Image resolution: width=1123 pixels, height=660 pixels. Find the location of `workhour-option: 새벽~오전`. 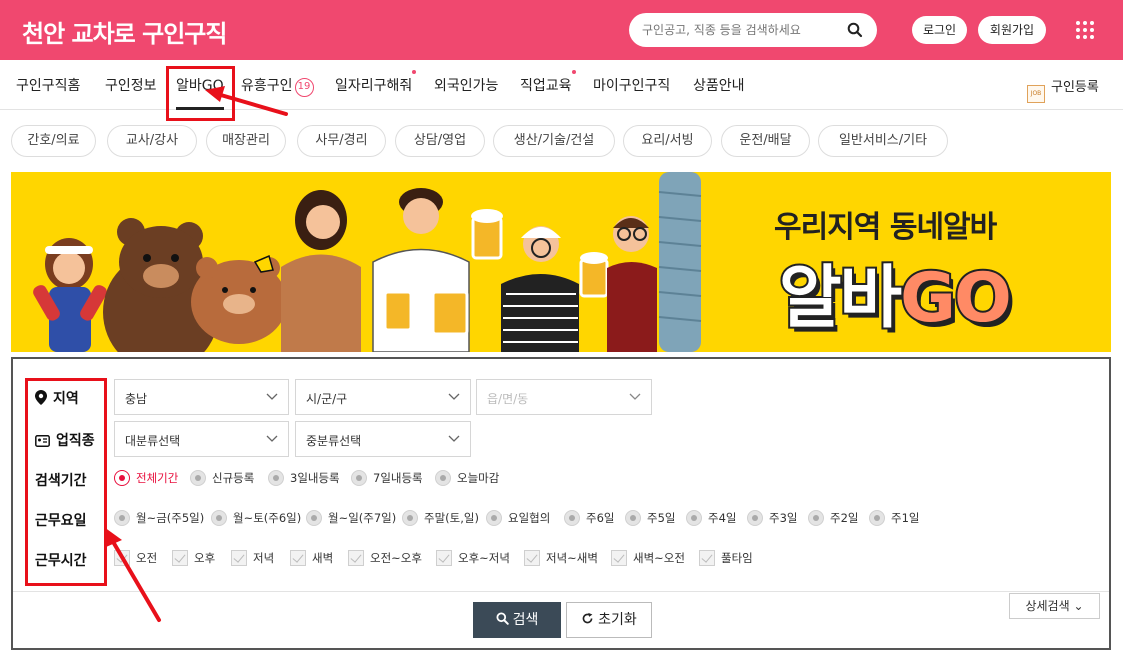

workhour-option: 새벽~오전 is located at coordinates (648, 558).